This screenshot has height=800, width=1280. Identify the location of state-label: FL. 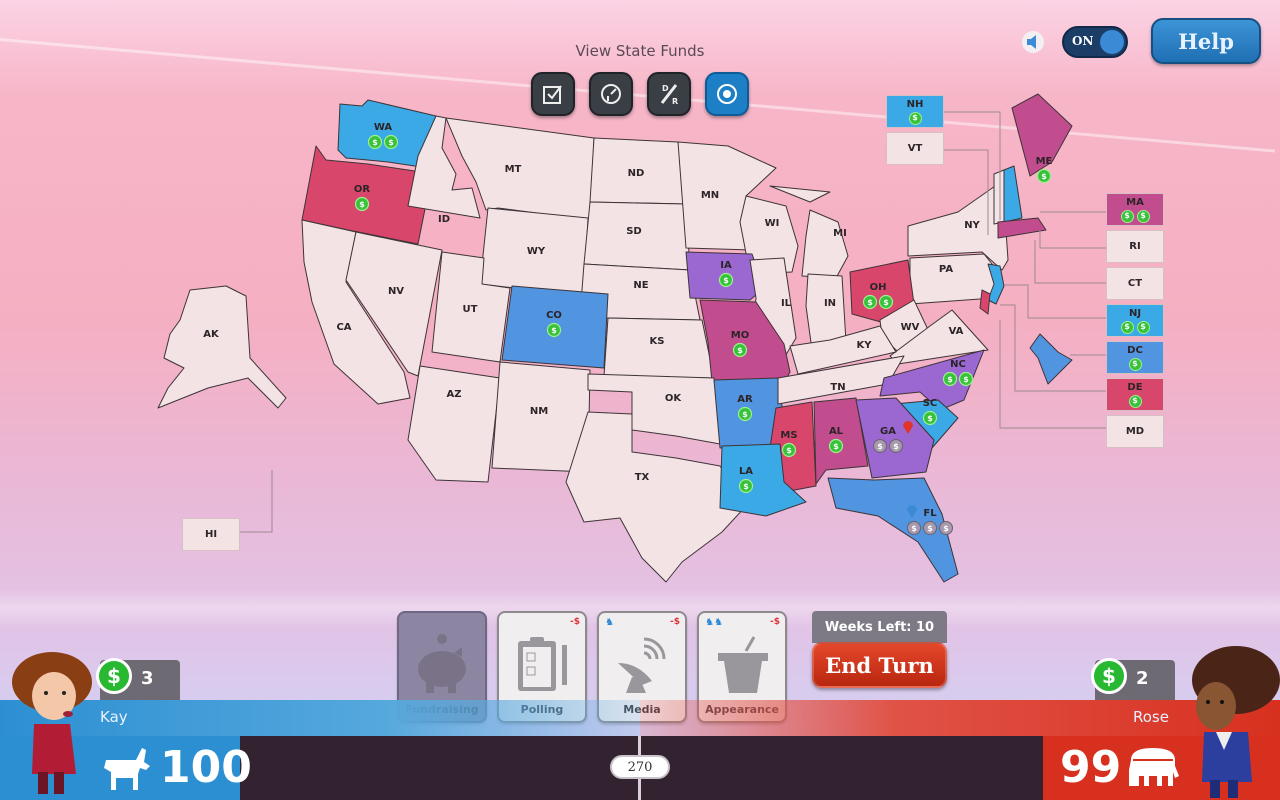
(930, 513).